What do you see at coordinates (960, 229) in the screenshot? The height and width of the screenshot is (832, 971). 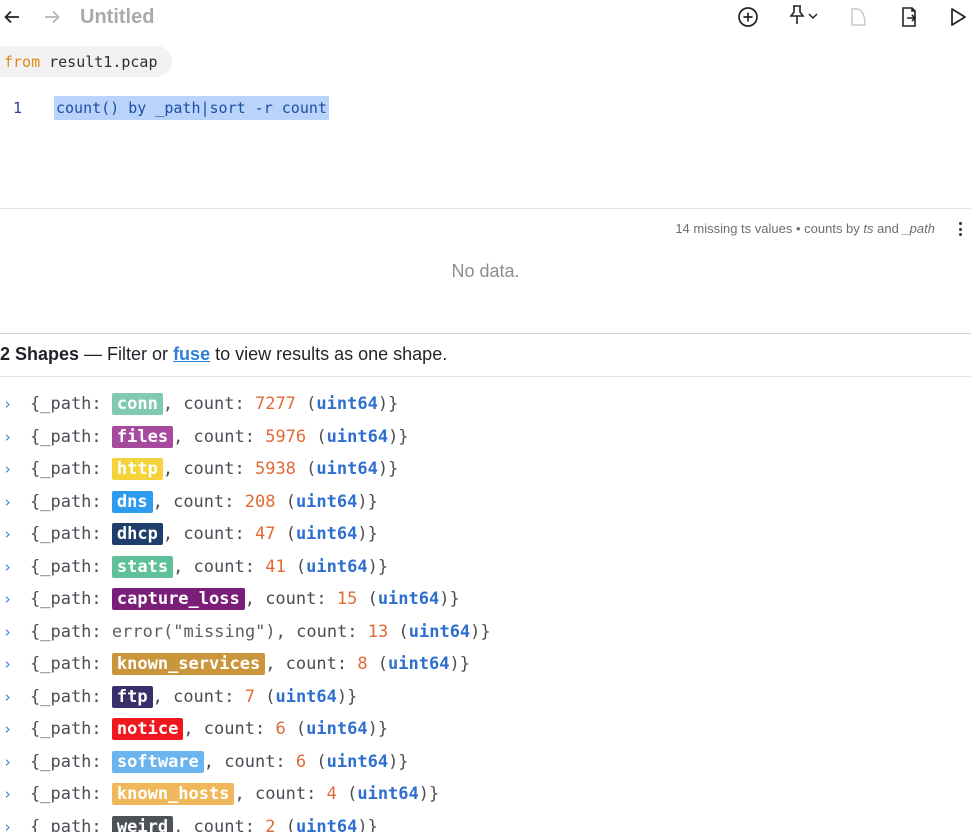 I see `more-options-icon` at bounding box center [960, 229].